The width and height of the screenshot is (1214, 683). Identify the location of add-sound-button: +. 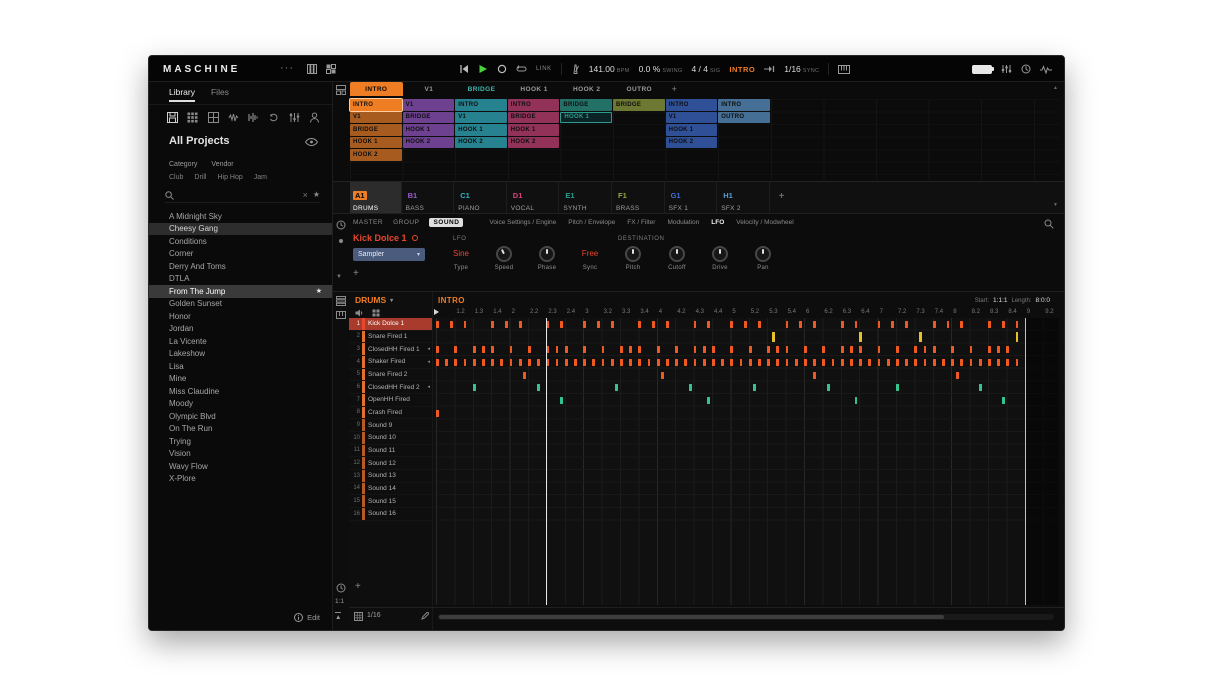
(358, 586).